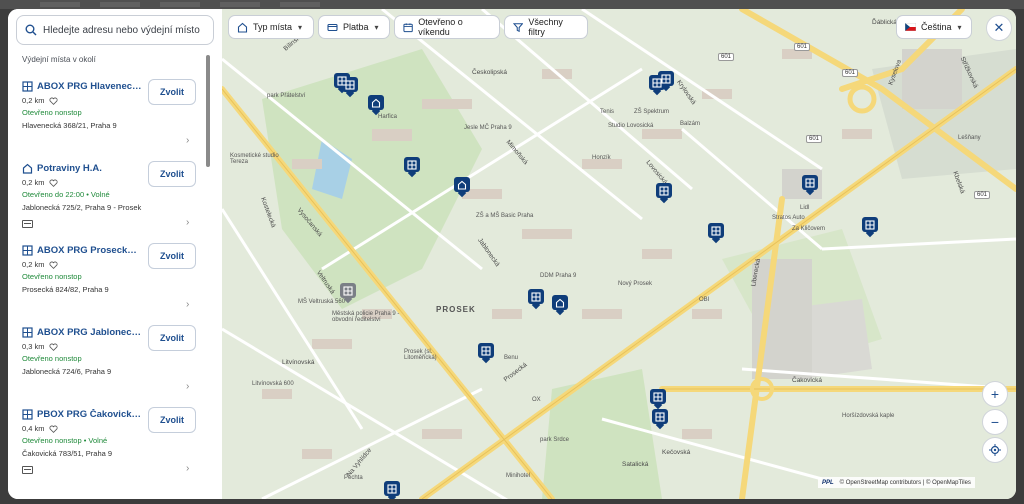  Describe the element at coordinates (69, 168) in the screenshot. I see `place-name: Potraviny H.A.` at that location.